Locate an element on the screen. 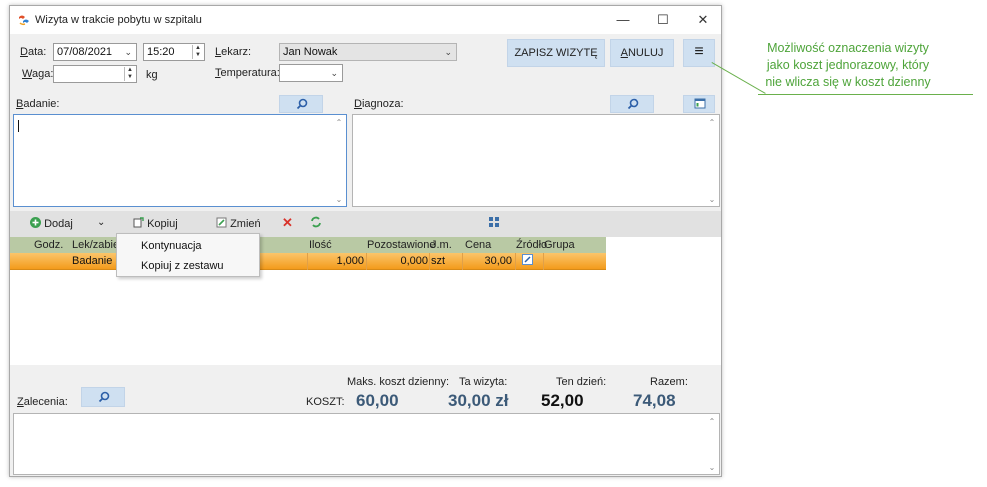 This screenshot has height=487, width=987. title-bar: Wizyta w trakcie pobytu w szpitalu — ☐ ✕ is located at coordinates (365, 20).